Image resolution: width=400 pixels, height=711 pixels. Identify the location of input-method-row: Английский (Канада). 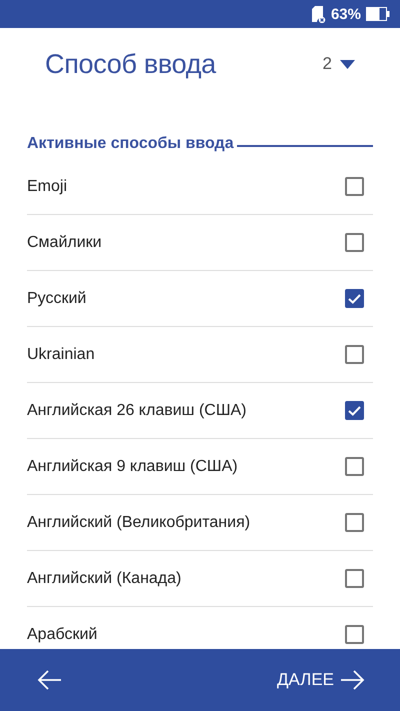
(200, 579).